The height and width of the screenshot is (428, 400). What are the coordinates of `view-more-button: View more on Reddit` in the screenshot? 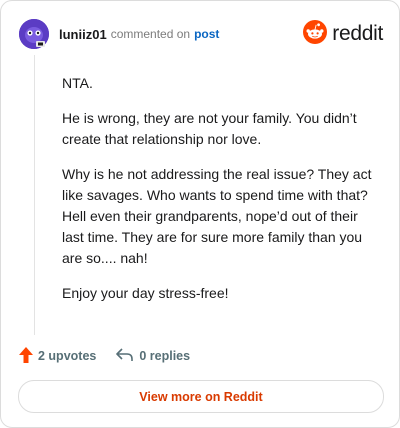 It's located at (201, 396).